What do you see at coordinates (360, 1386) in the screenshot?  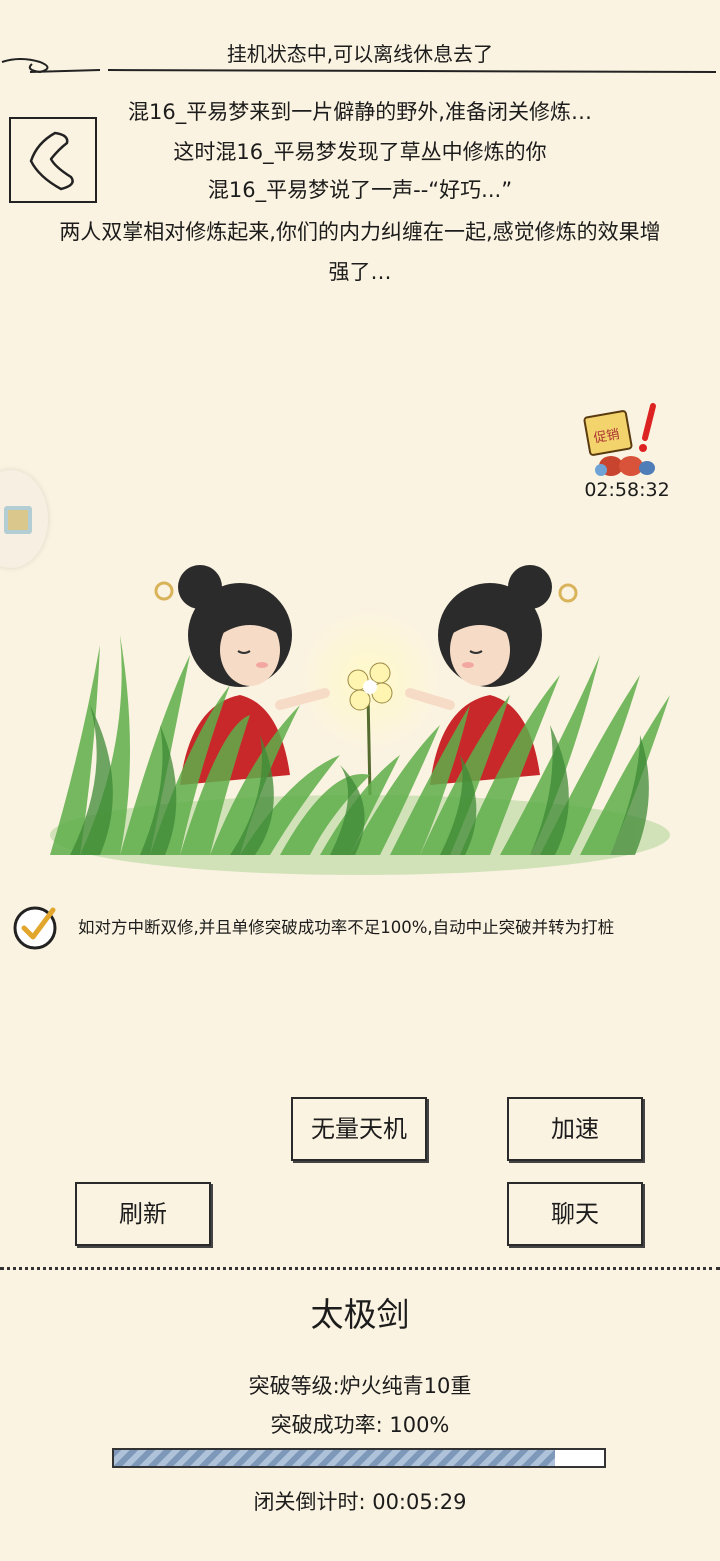 I see `breakthrough-level: 突破等级:炉火纯青10重` at bounding box center [360, 1386].